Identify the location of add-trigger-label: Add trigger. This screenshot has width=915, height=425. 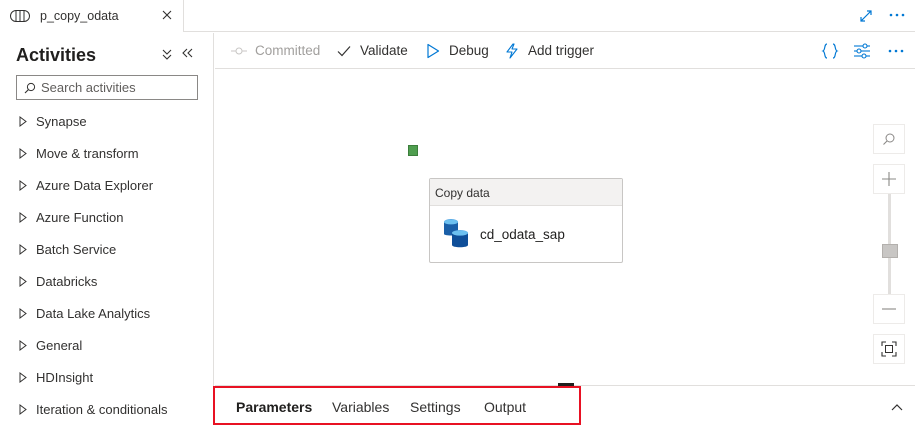
(561, 50).